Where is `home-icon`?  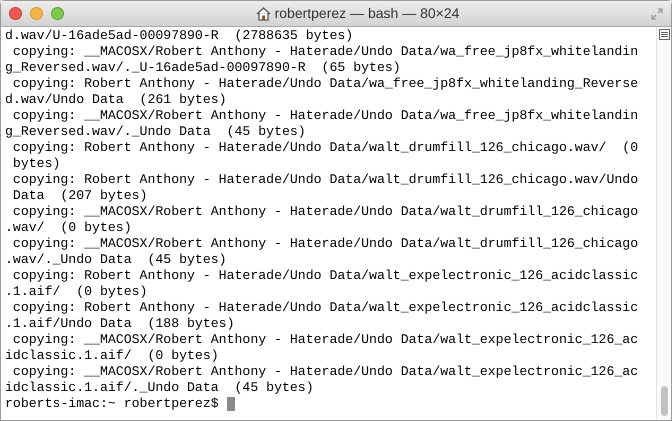
home-icon is located at coordinates (263, 13).